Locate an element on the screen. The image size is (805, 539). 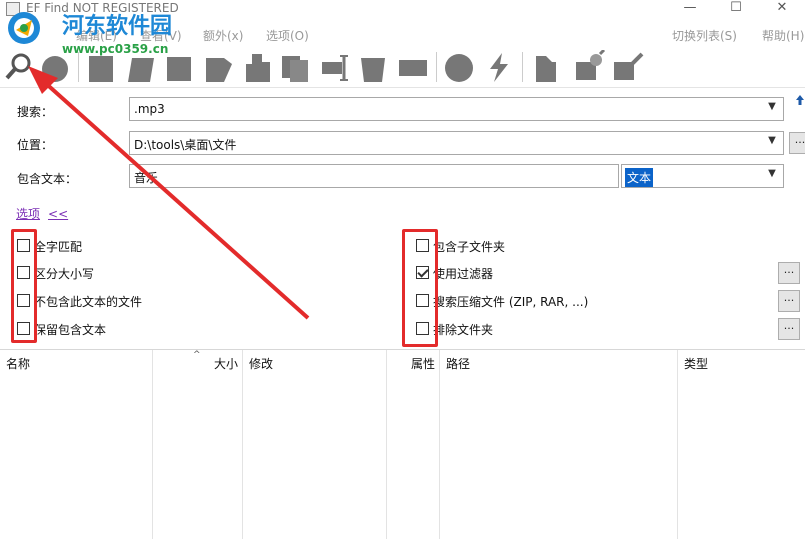
location-label: 位置： is located at coordinates (35, 145).